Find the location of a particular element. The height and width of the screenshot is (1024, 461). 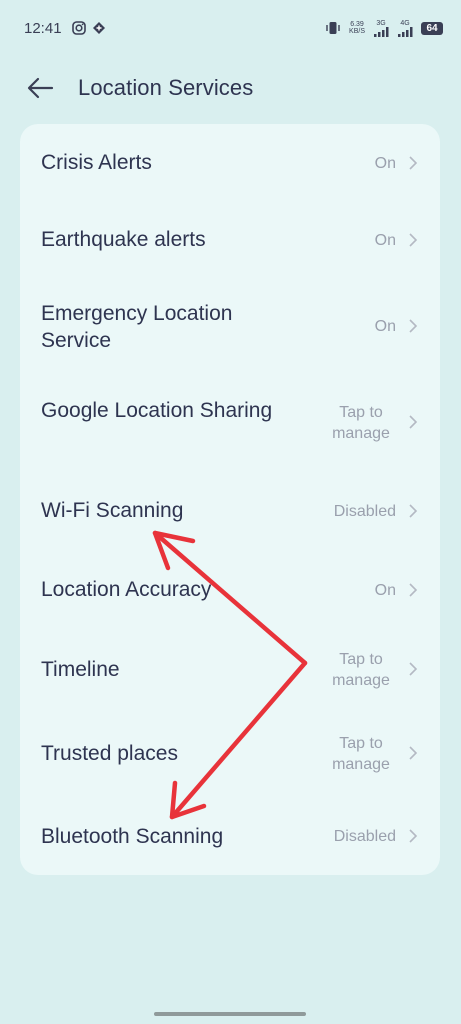

setting-row-location-accuracy: Location Accuracy On is located at coordinates (230, 589).